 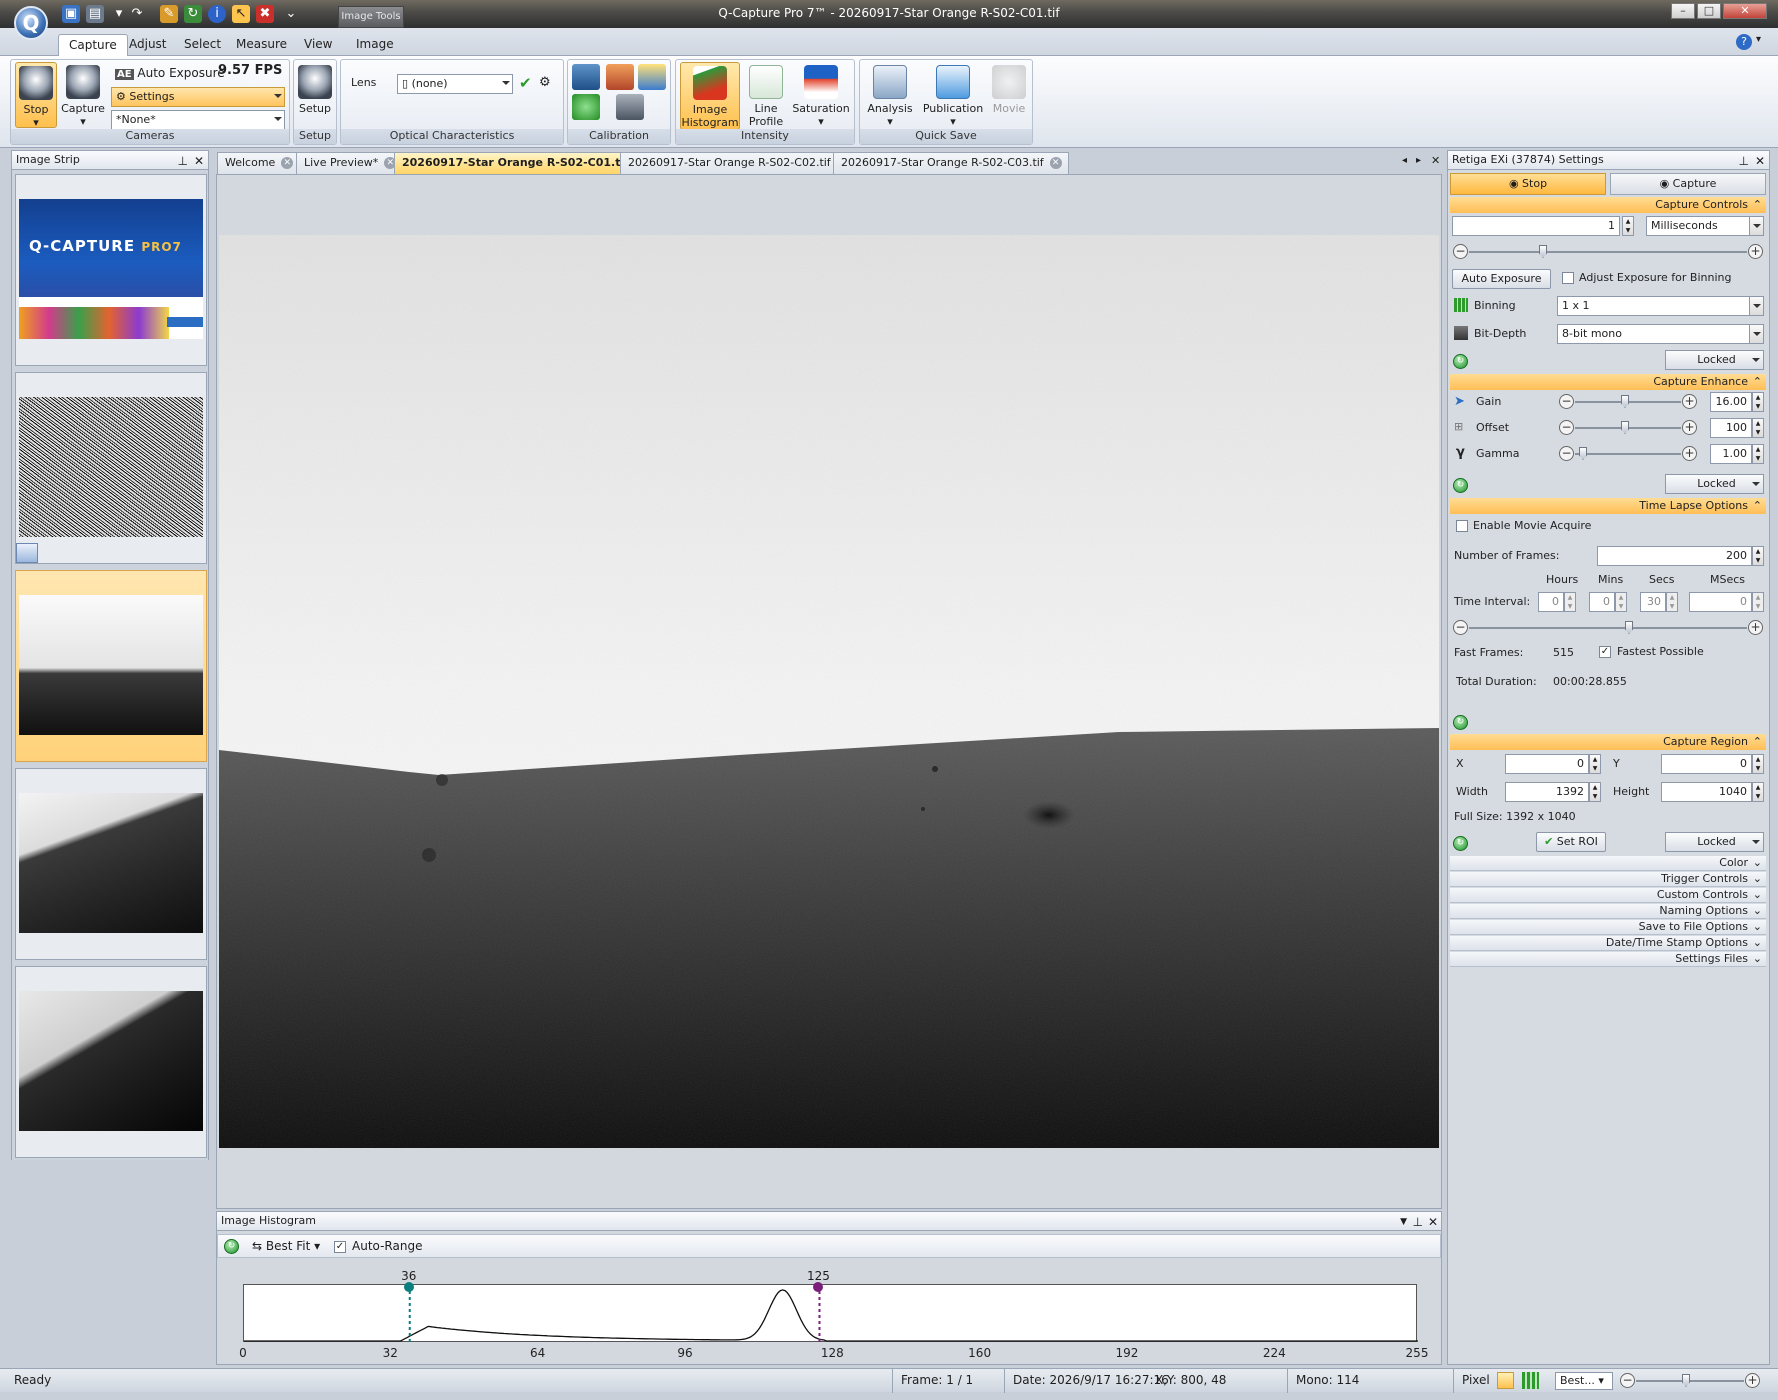 What do you see at coordinates (1758, 428) in the screenshot?
I see `offset-spinner: ▲ ▼` at bounding box center [1758, 428].